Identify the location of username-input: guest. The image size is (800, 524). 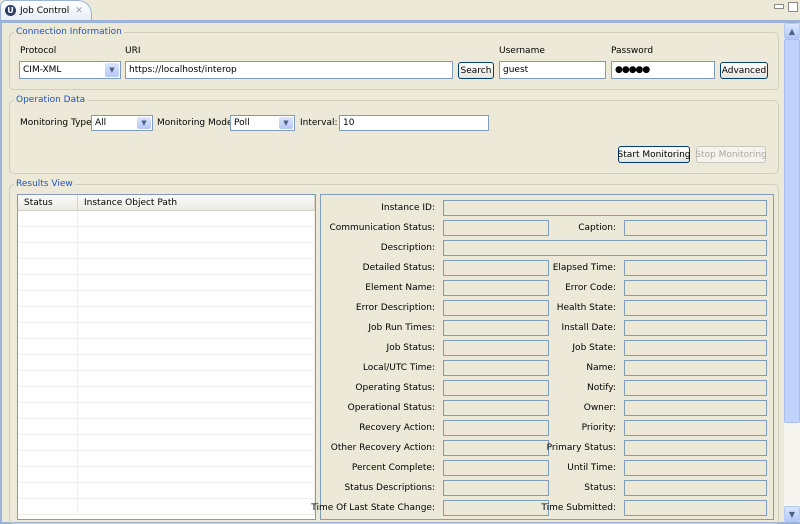
(552, 70).